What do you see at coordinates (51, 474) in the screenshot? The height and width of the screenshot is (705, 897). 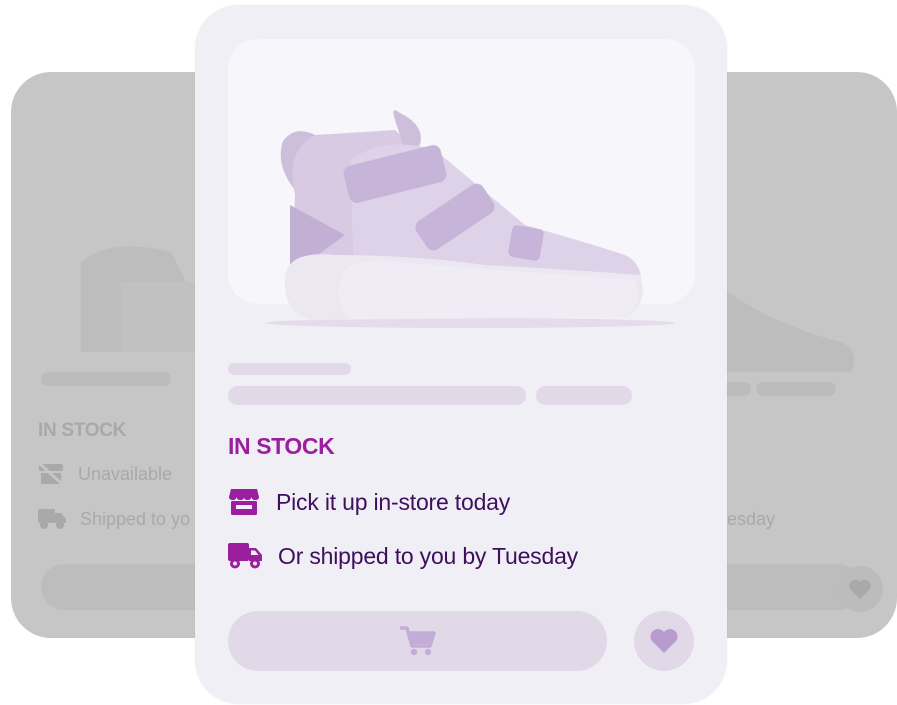 I see `store-unavailable-icon` at bounding box center [51, 474].